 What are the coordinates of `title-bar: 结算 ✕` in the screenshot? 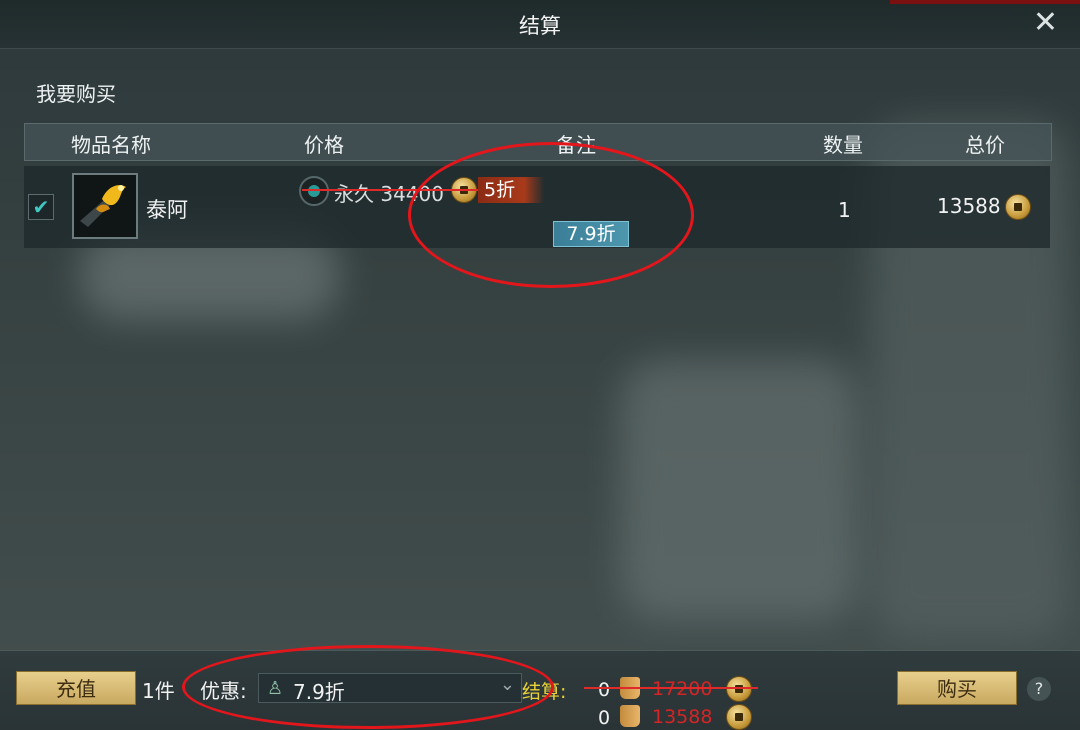 It's located at (540, 24).